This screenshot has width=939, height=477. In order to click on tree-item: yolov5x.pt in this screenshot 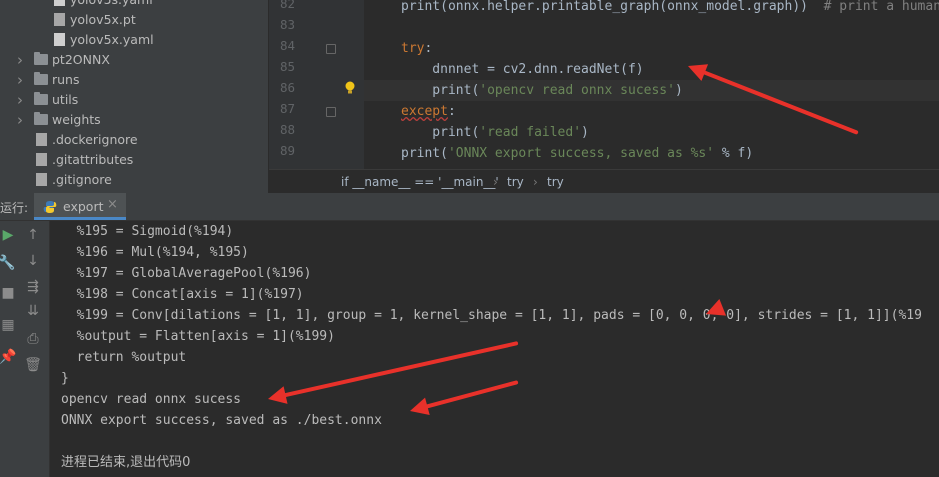, I will do `click(128, 20)`.